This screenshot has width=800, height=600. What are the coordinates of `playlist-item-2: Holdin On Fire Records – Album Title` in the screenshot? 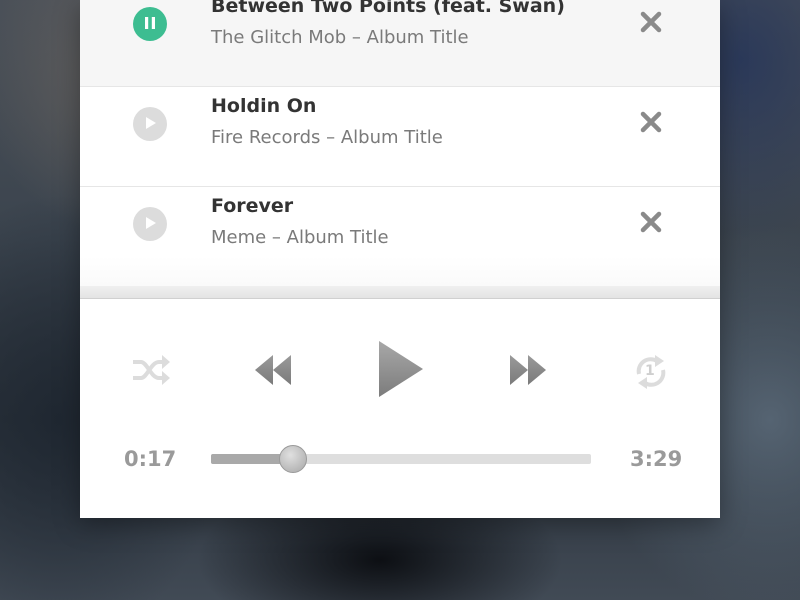 It's located at (400, 137).